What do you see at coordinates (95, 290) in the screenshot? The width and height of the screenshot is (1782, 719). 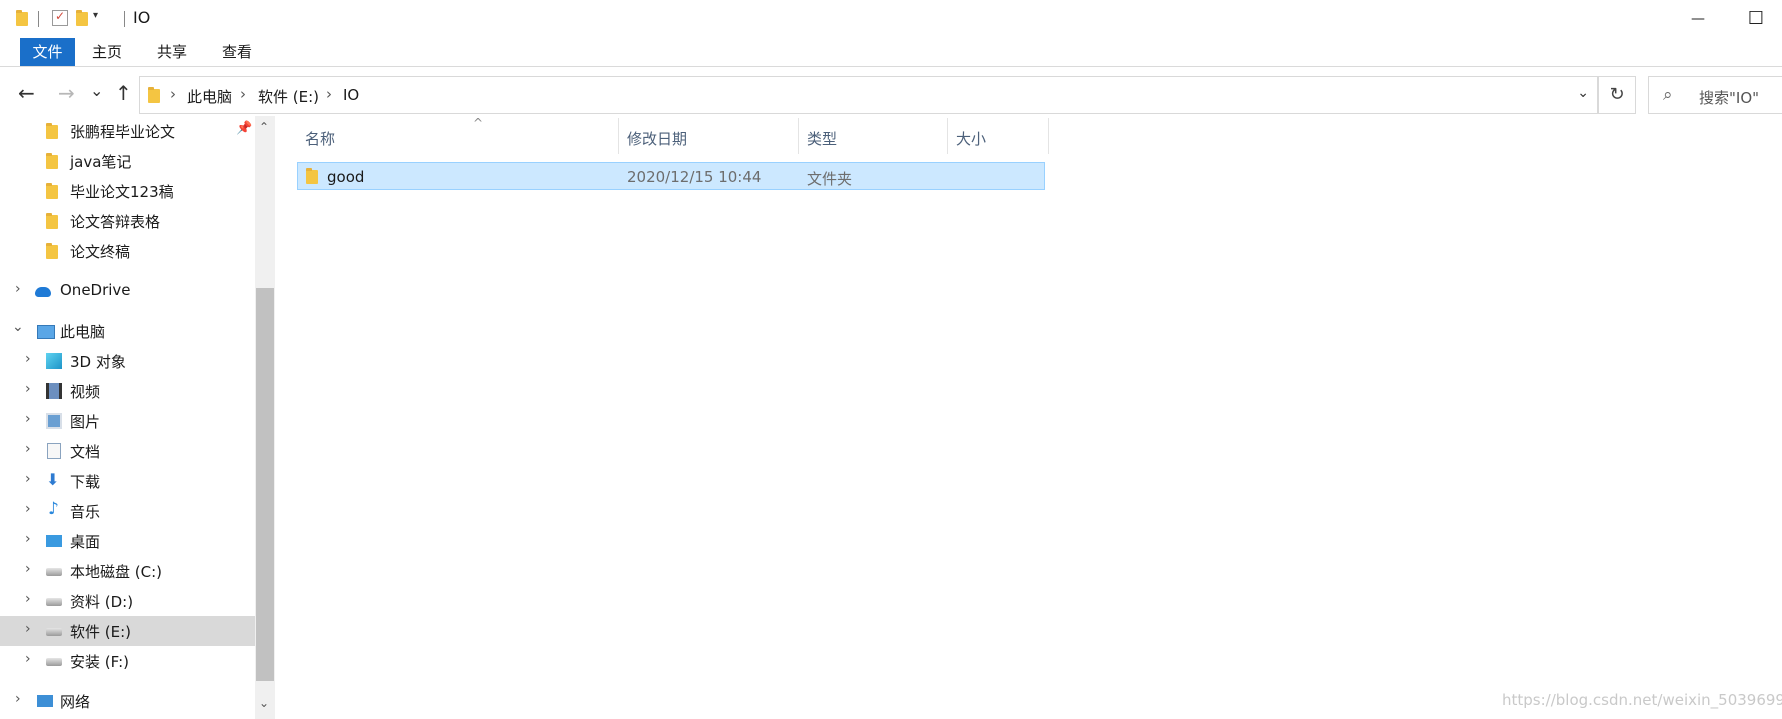 I see `sidebar-item-label: OneDrive` at bounding box center [95, 290].